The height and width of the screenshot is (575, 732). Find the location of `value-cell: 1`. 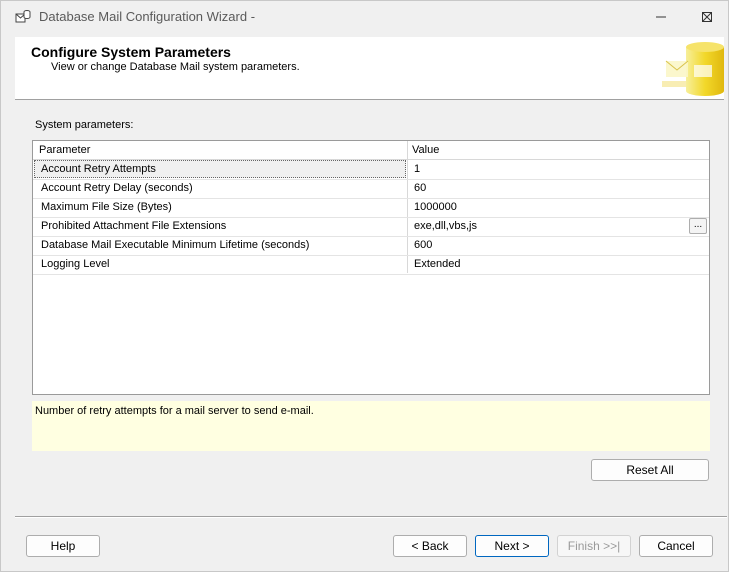

value-cell: 1 is located at coordinates (417, 169).